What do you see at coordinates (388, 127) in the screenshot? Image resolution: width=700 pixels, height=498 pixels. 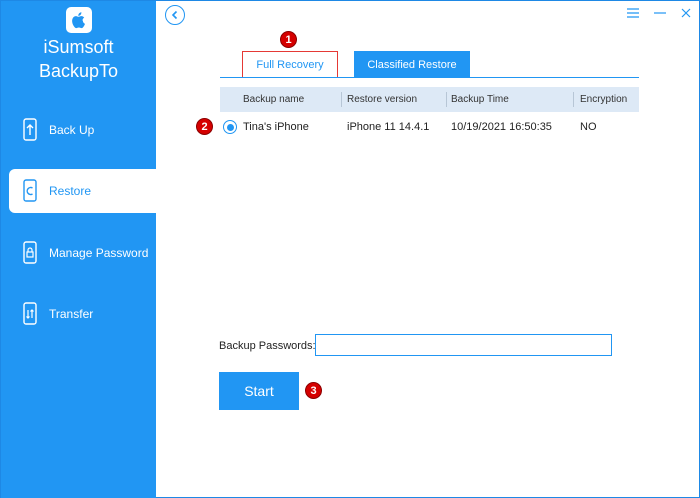 I see `cell-restore-version: iPhone 11 14.4.1` at bounding box center [388, 127].